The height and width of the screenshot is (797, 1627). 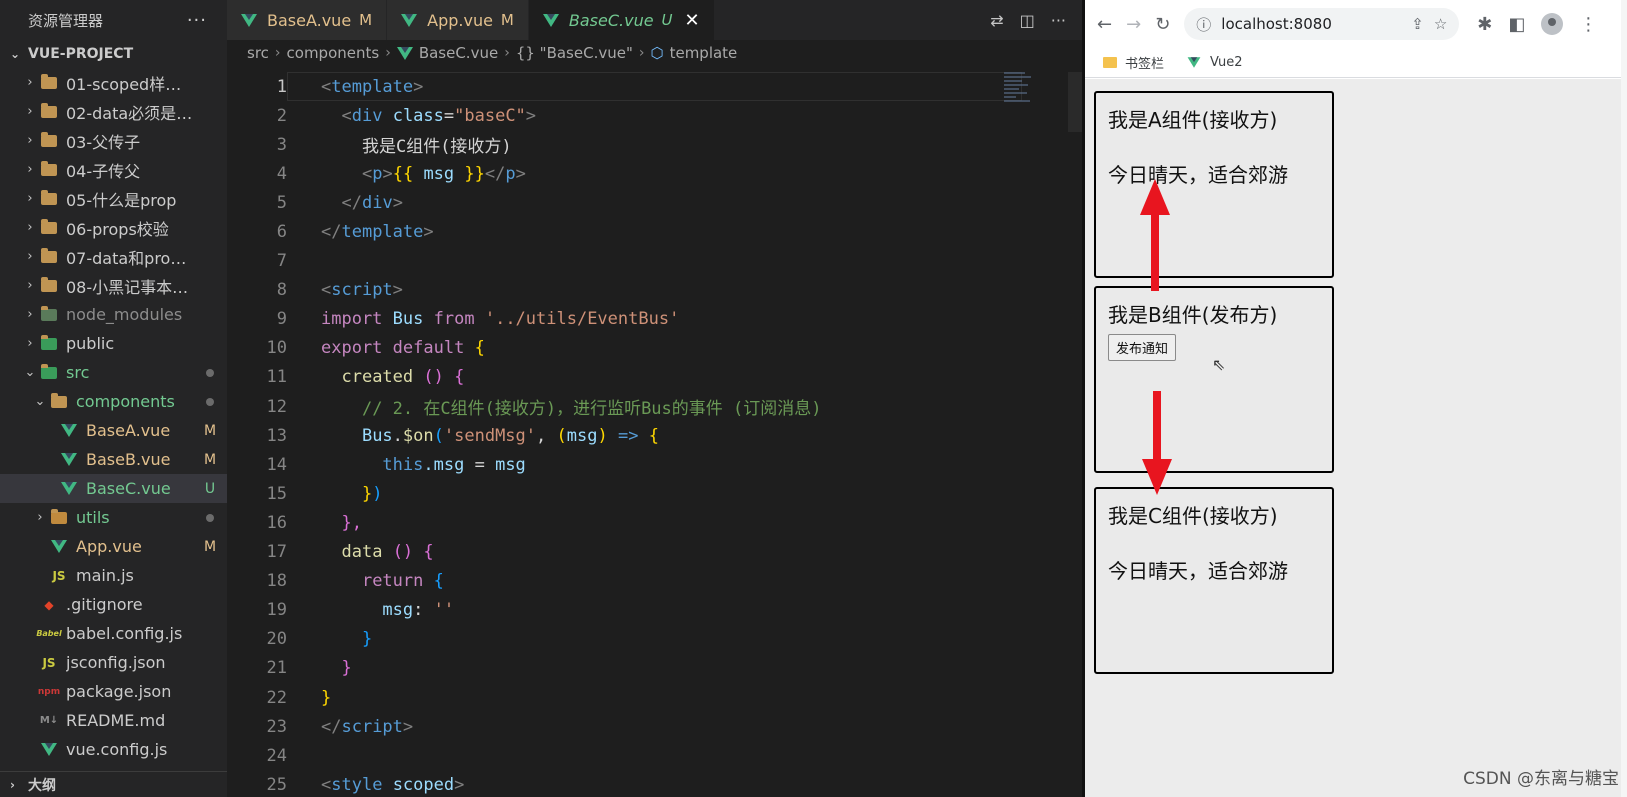 What do you see at coordinates (1075, 102) in the screenshot?
I see `editor-scrollbar` at bounding box center [1075, 102].